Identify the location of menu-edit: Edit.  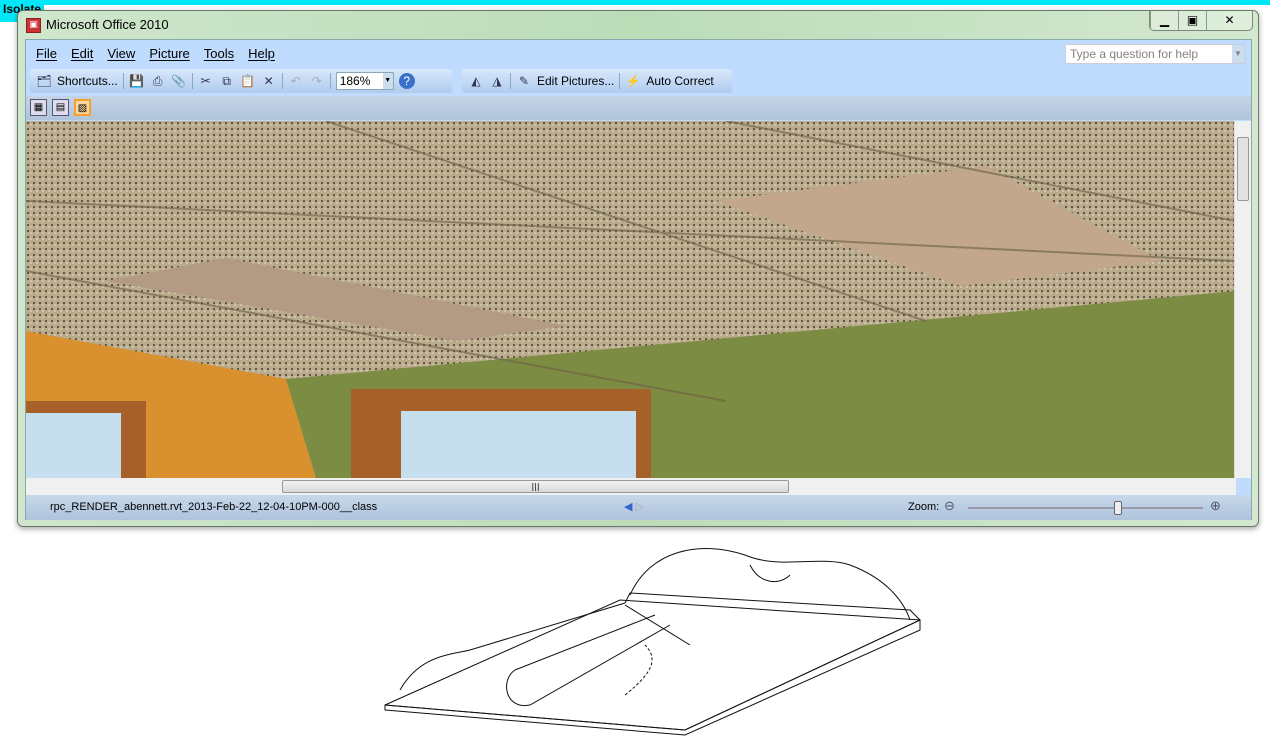
(82, 53).